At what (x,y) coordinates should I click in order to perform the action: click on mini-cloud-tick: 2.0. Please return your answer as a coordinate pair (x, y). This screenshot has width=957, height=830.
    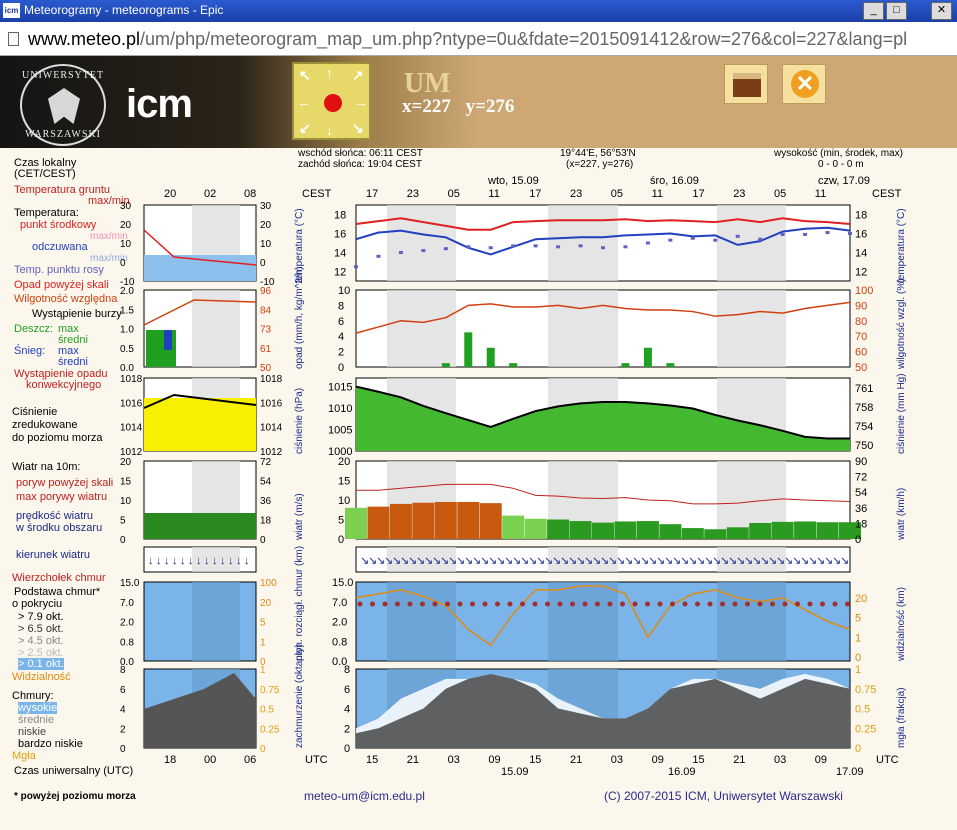
    Looking at the image, I should click on (127, 623).